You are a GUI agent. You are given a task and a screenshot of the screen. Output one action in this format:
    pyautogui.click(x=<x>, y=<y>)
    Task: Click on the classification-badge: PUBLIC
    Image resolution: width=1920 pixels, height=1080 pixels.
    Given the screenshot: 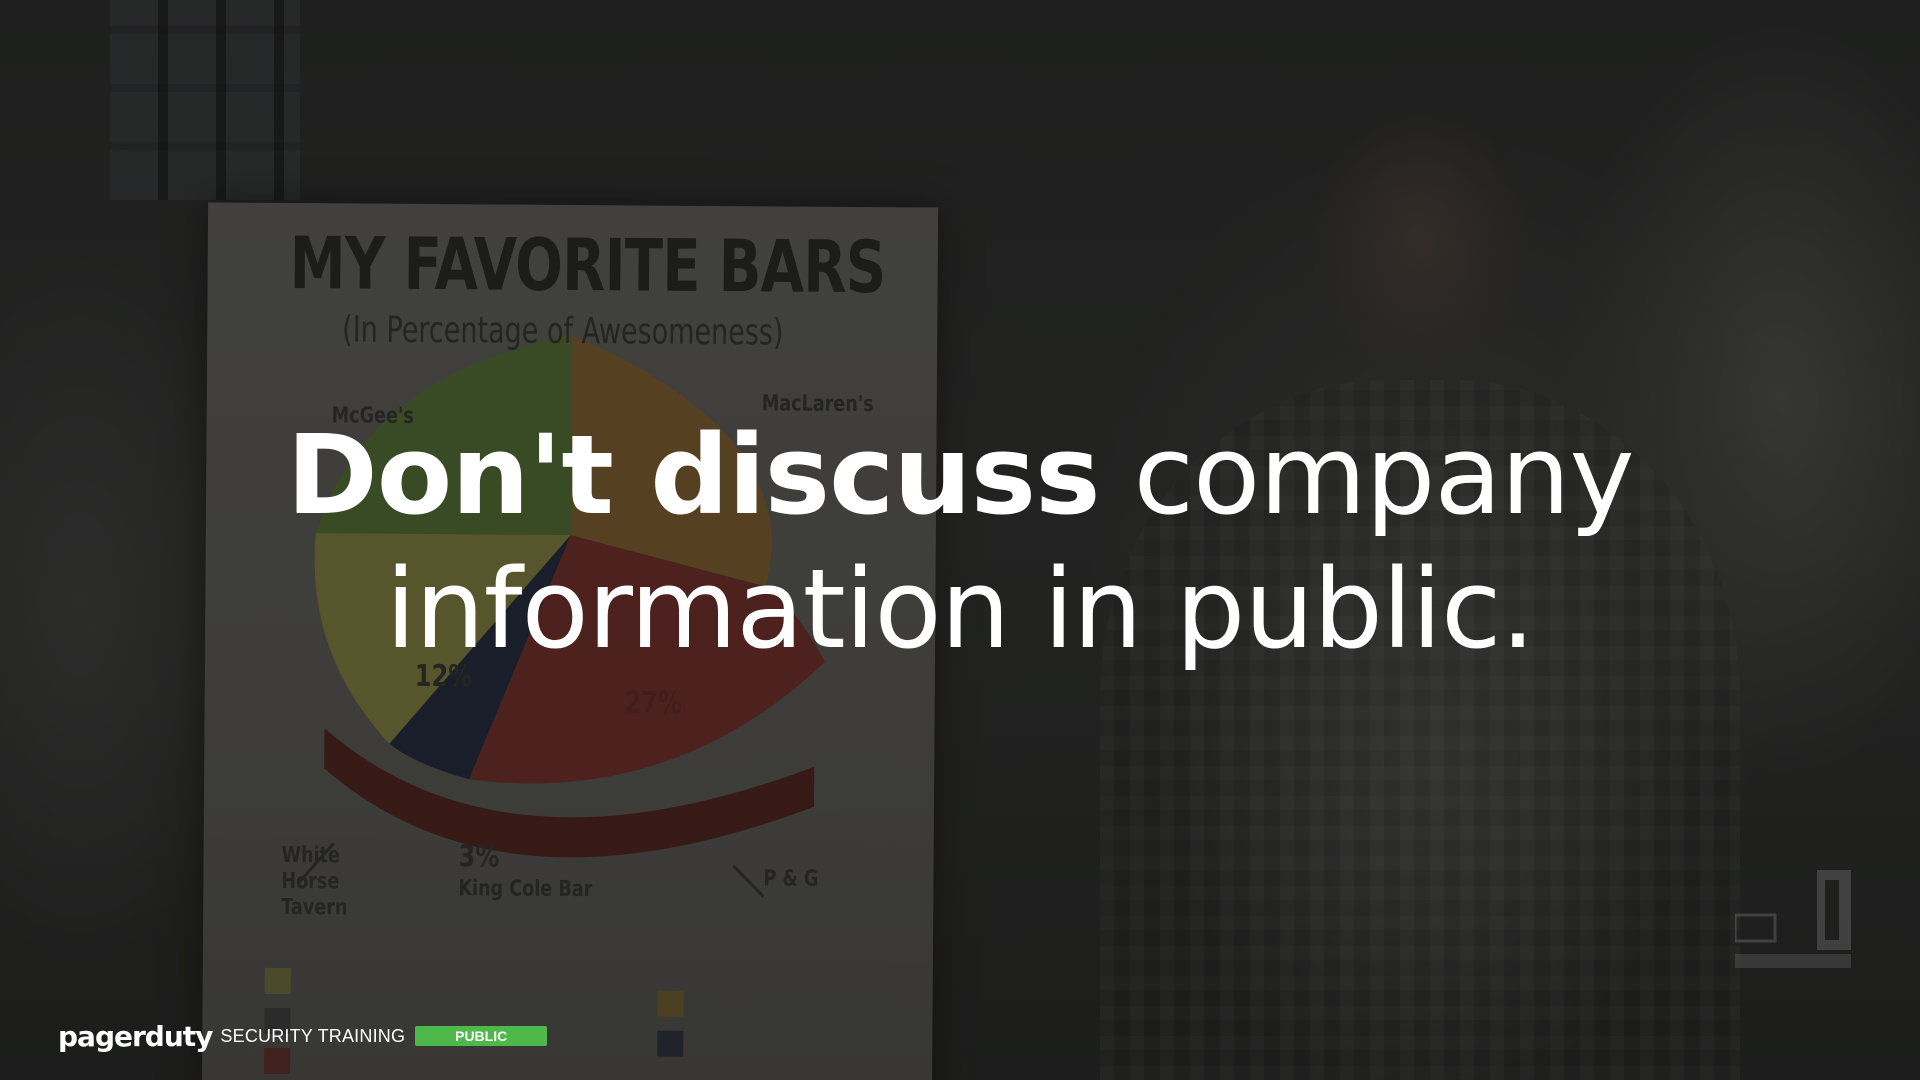 What is the action you would take?
    pyautogui.click(x=481, y=1036)
    